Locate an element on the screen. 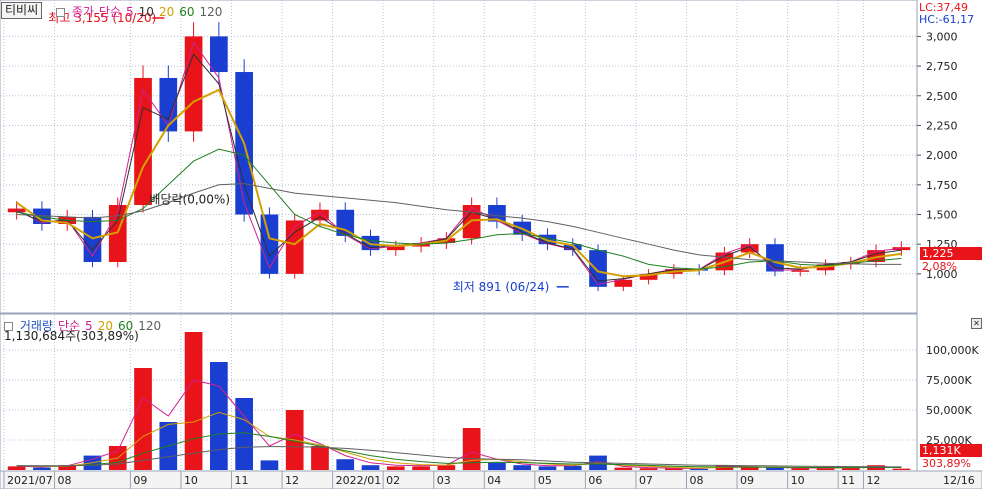  y-tick-label: 3,000 is located at coordinates (942, 36).